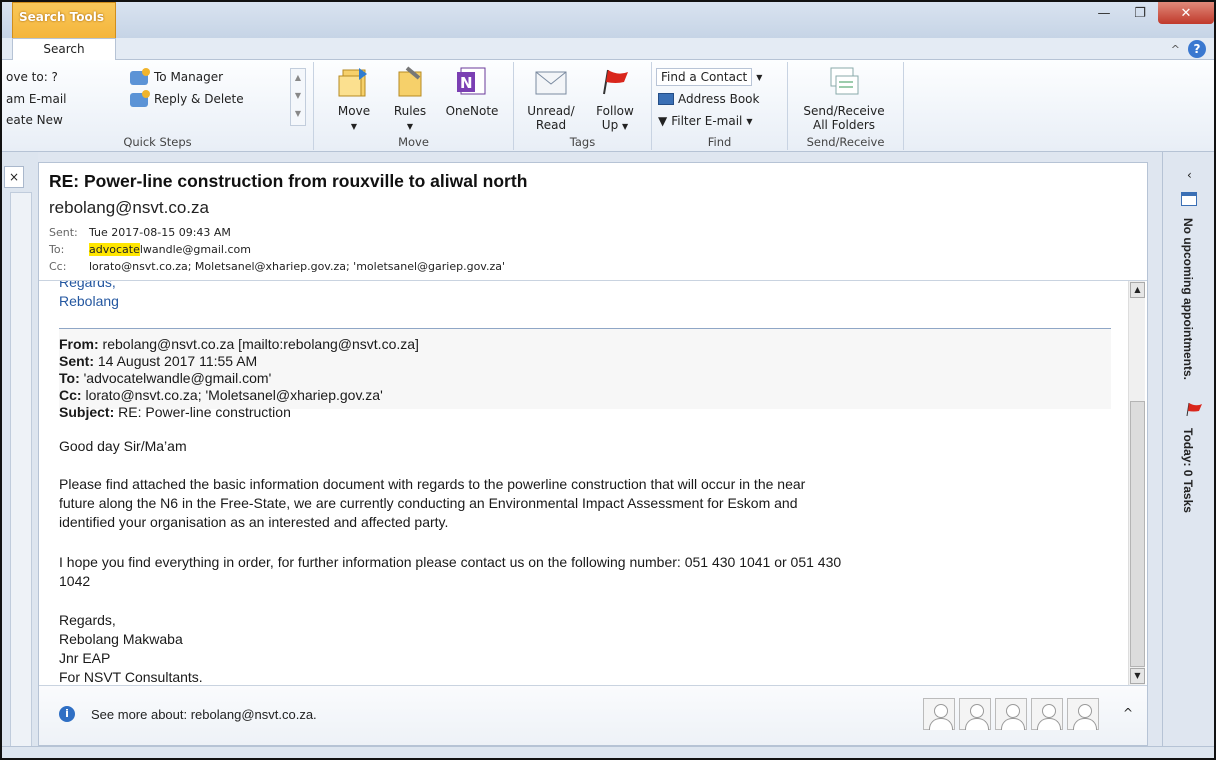 The image size is (1216, 760). What do you see at coordinates (129, 208) in the screenshot?
I see `message-sender: rebolang@nsvt.co.za` at bounding box center [129, 208].